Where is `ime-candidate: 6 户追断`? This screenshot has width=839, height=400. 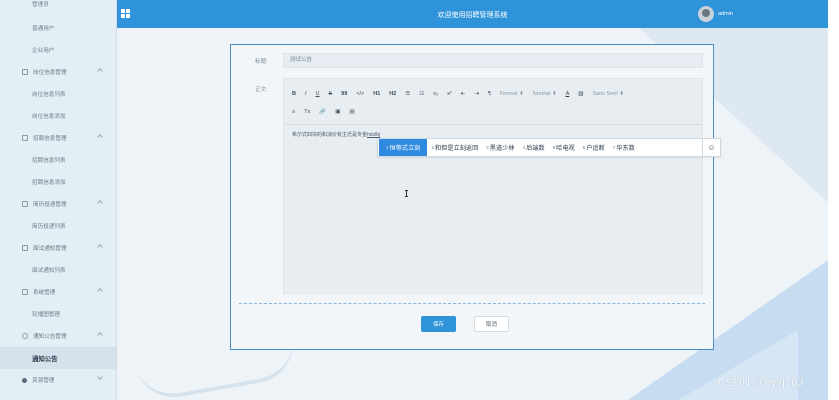 ime-candidate: 6 户追断 is located at coordinates (594, 147).